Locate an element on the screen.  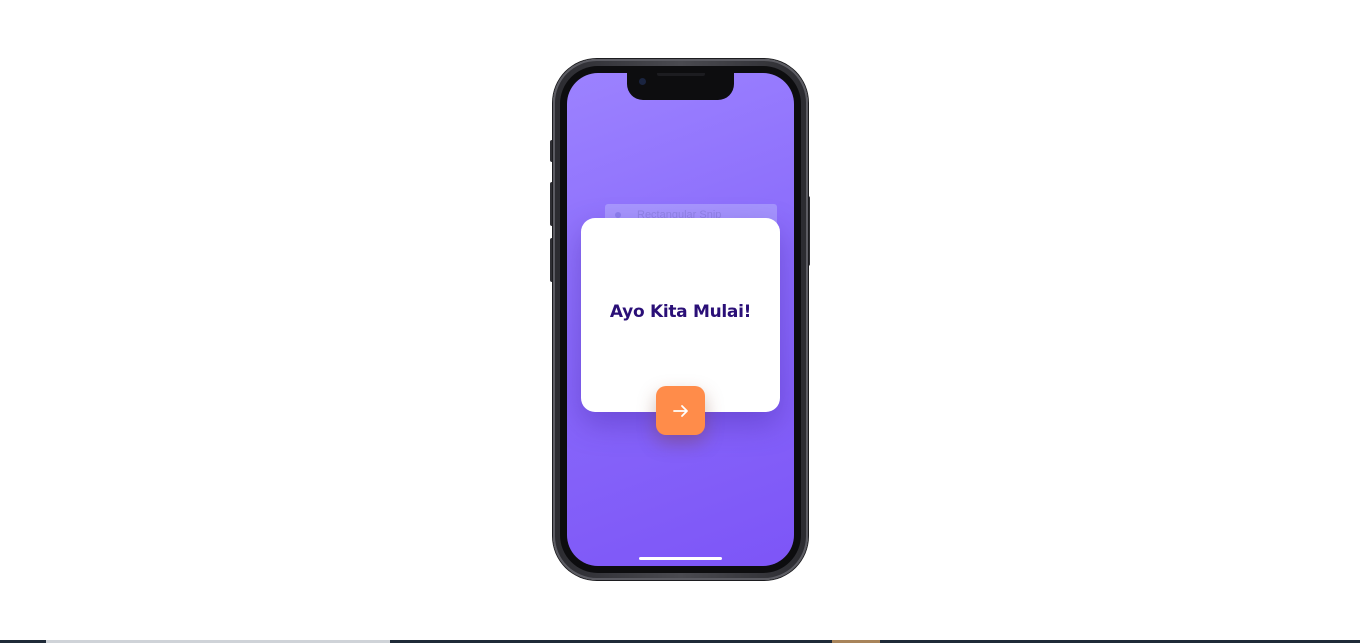
phone-screen: Rectangular Snip Ayo Kita Mulai! is located at coordinates (680, 319).